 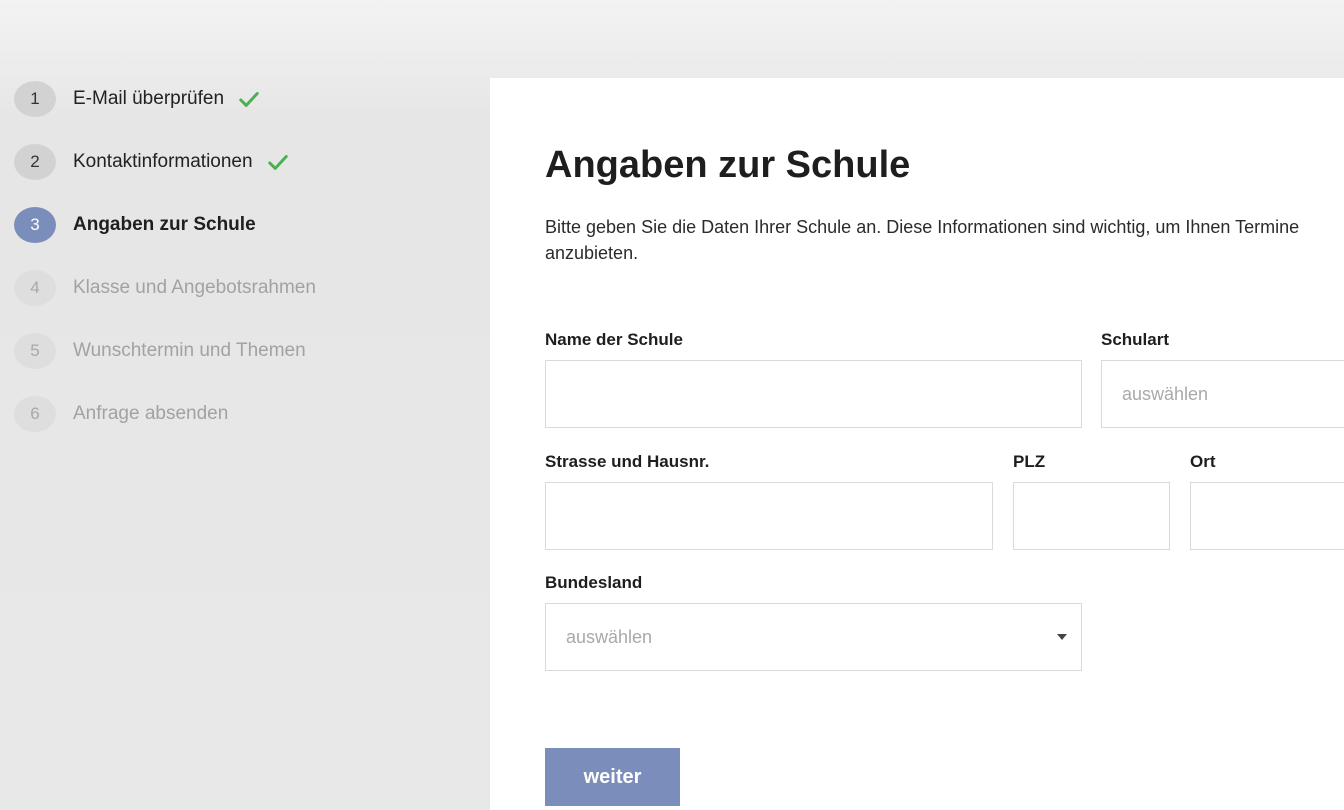 What do you see at coordinates (813, 394) in the screenshot?
I see `school-name-input` at bounding box center [813, 394].